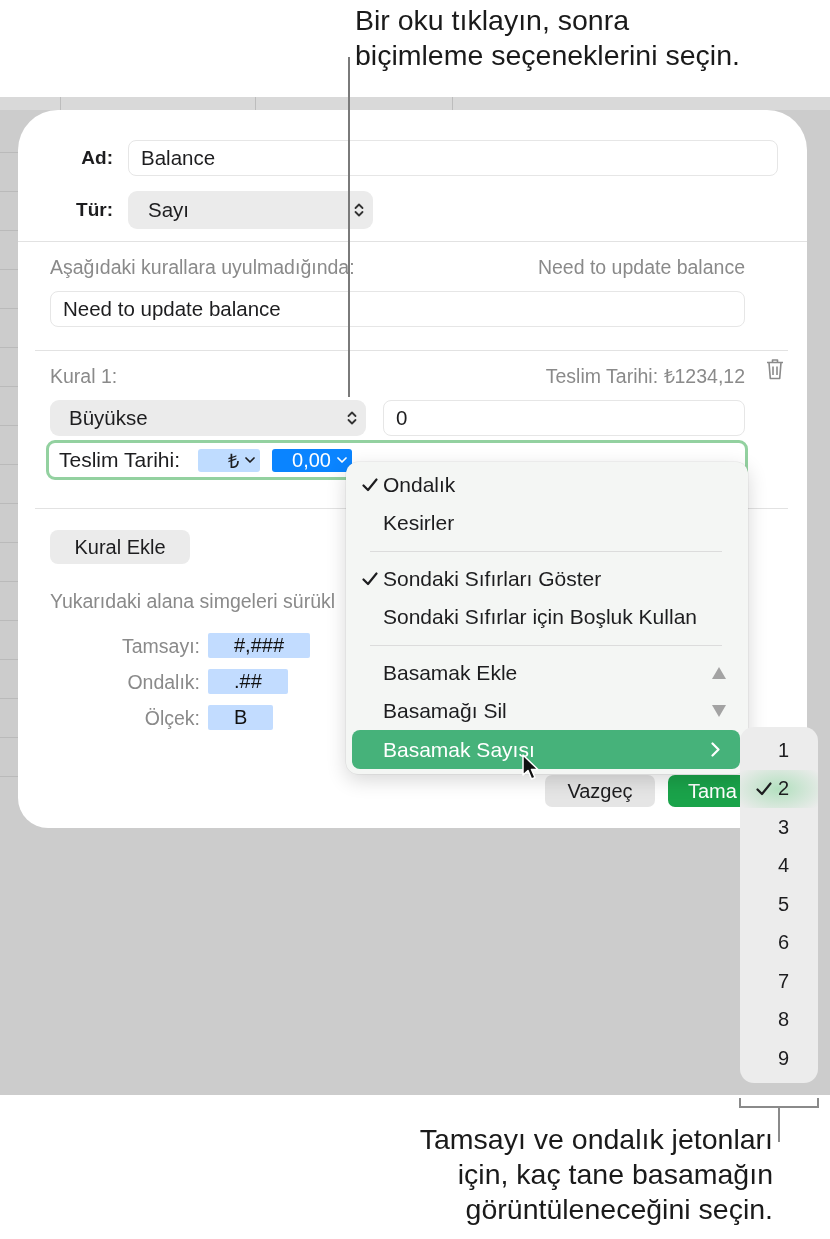 This screenshot has height=1239, width=830. Describe the element at coordinates (600, 791) in the screenshot. I see `cancel-button: Vazgeç` at that location.